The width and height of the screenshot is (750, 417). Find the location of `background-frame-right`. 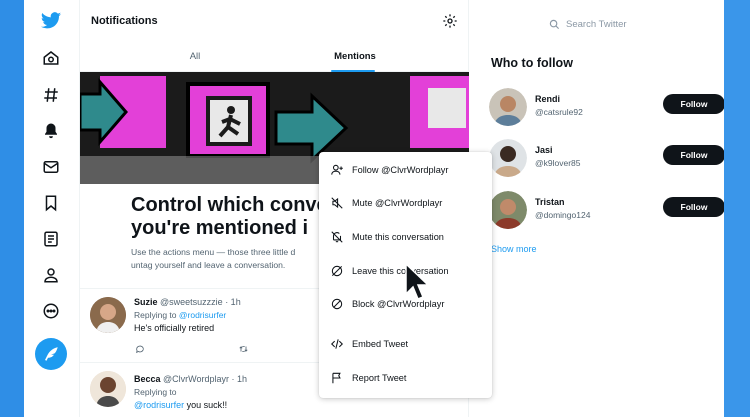

background-frame-right is located at coordinates (737, 208).